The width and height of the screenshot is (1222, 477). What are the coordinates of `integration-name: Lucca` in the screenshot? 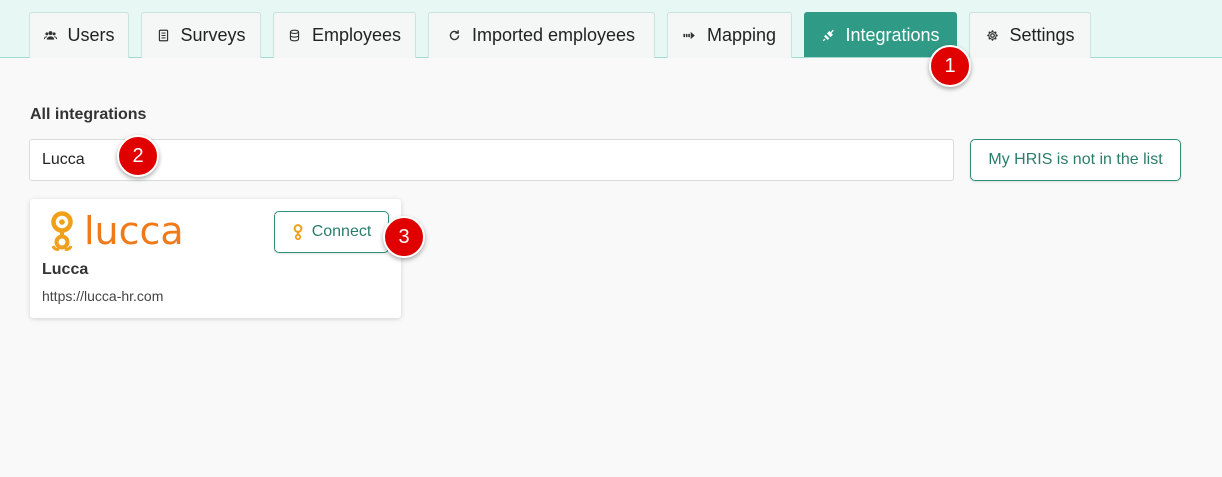 It's located at (65, 269).